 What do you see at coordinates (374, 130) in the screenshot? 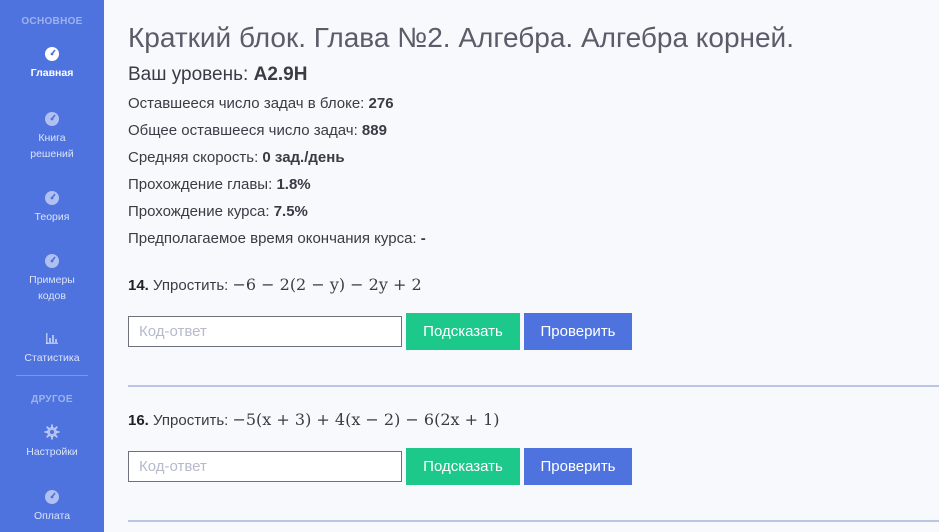
I see `stat-value: 889` at bounding box center [374, 130].